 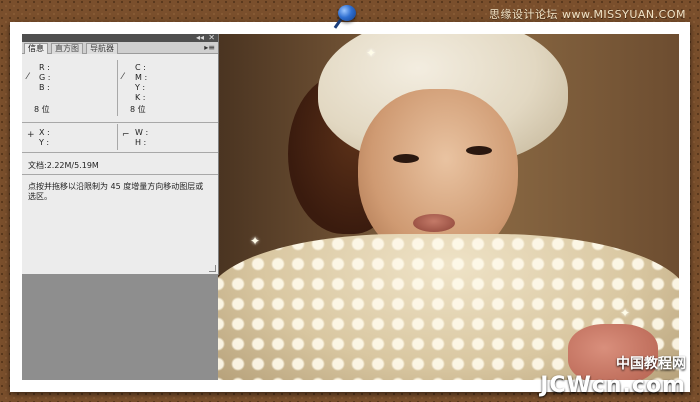 What do you see at coordinates (613, 385) in the screenshot?
I see `brand-en: JCWcn.com` at bounding box center [613, 385].